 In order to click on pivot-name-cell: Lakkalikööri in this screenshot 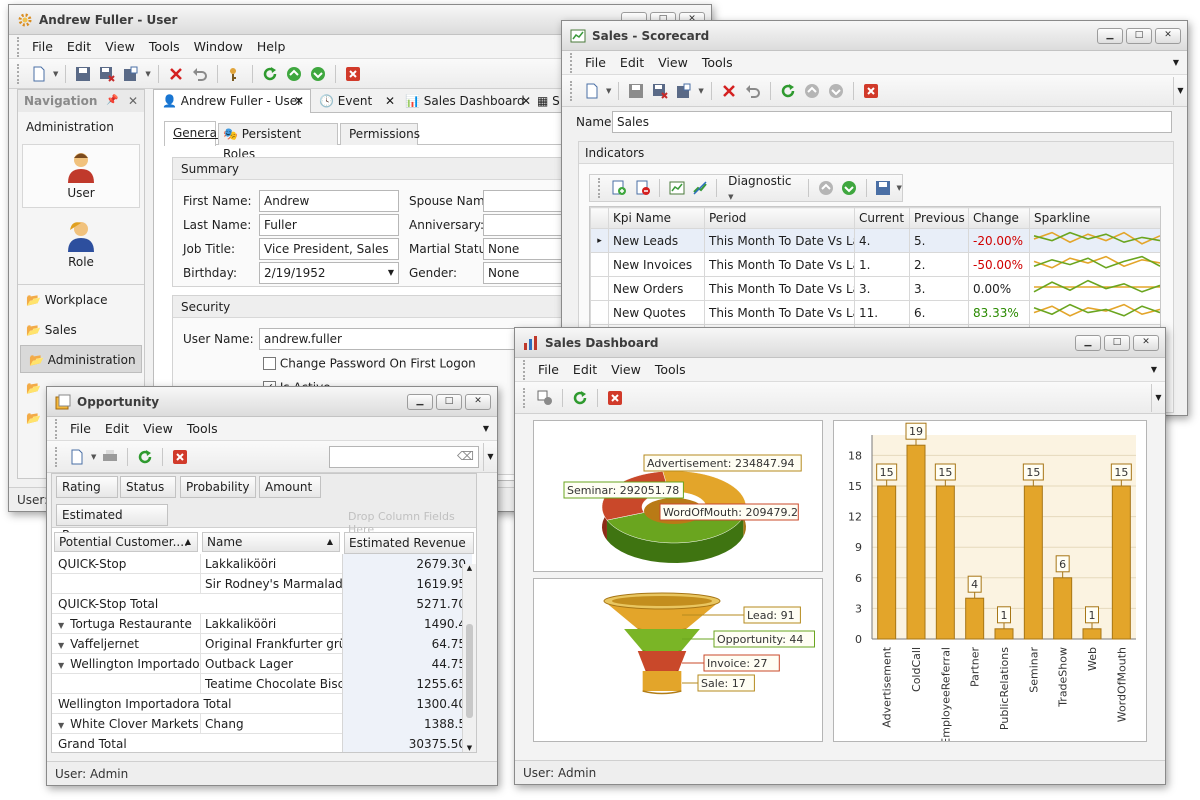, I will do `click(271, 564)`.